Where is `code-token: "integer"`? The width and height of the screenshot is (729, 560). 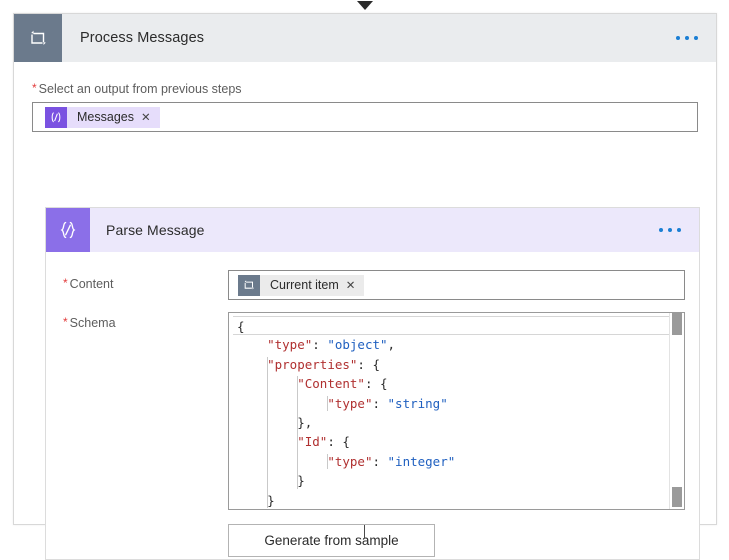
code-token: "integer" is located at coordinates (421, 461).